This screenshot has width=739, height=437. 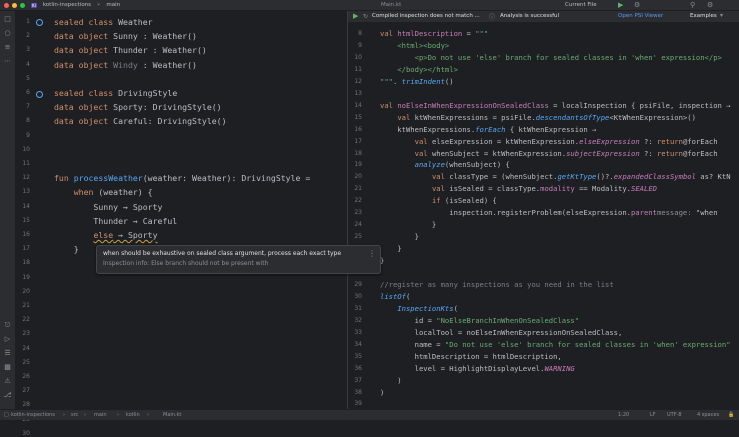 I want to click on more-options-icon: ⋮, so click(x=372, y=253).